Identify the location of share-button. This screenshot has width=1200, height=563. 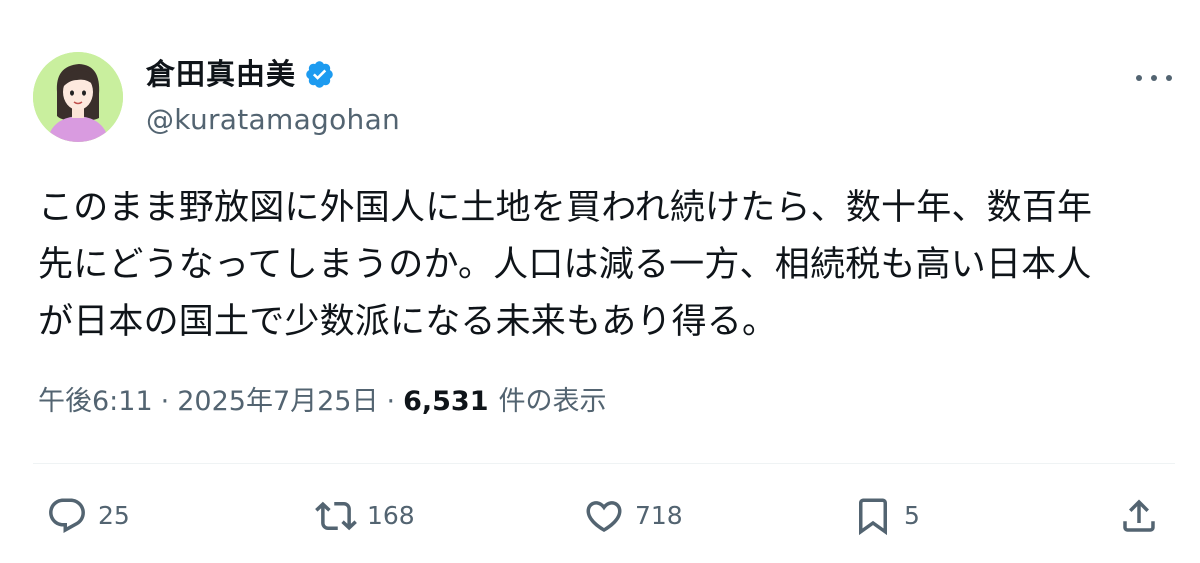
(1144, 516).